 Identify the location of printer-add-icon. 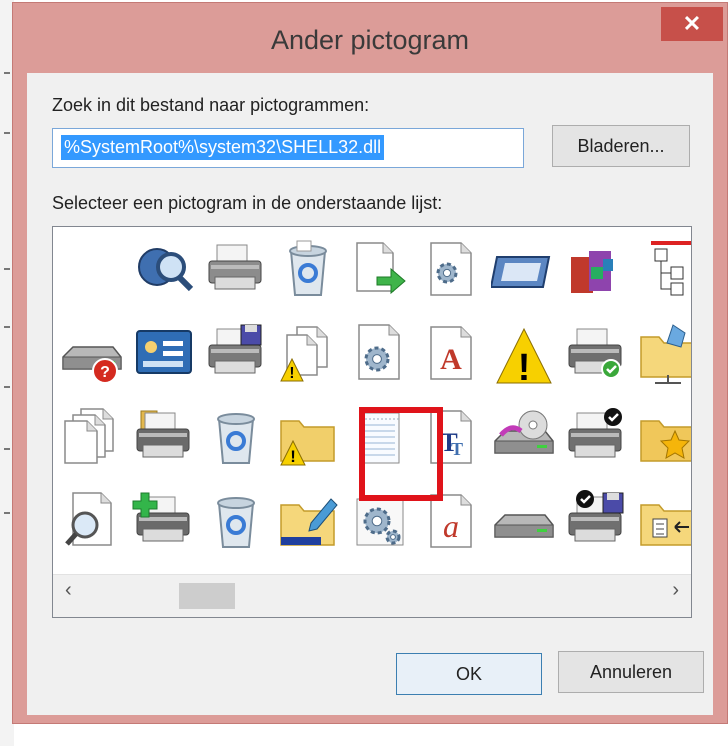
(164, 522).